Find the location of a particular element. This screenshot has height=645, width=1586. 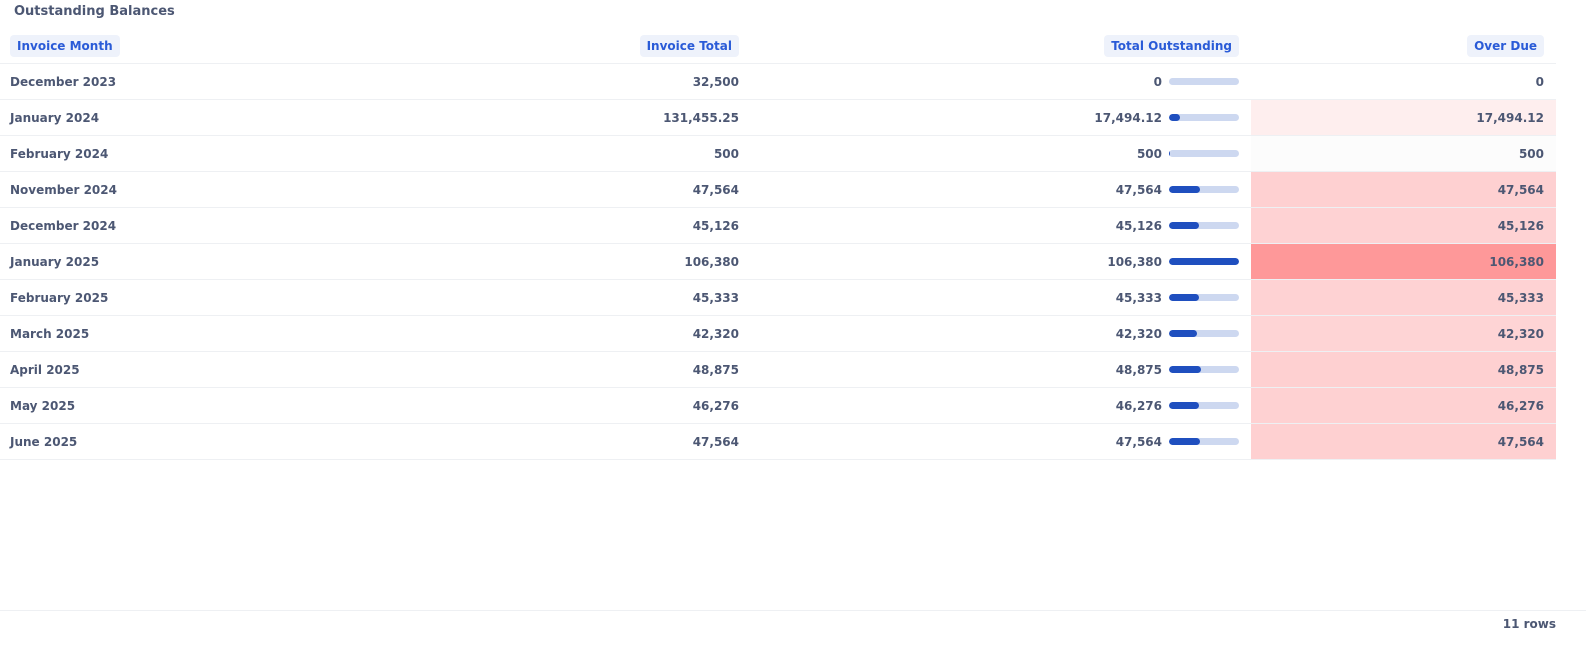

cell-invoice-total: 45,126 is located at coordinates (590, 225).